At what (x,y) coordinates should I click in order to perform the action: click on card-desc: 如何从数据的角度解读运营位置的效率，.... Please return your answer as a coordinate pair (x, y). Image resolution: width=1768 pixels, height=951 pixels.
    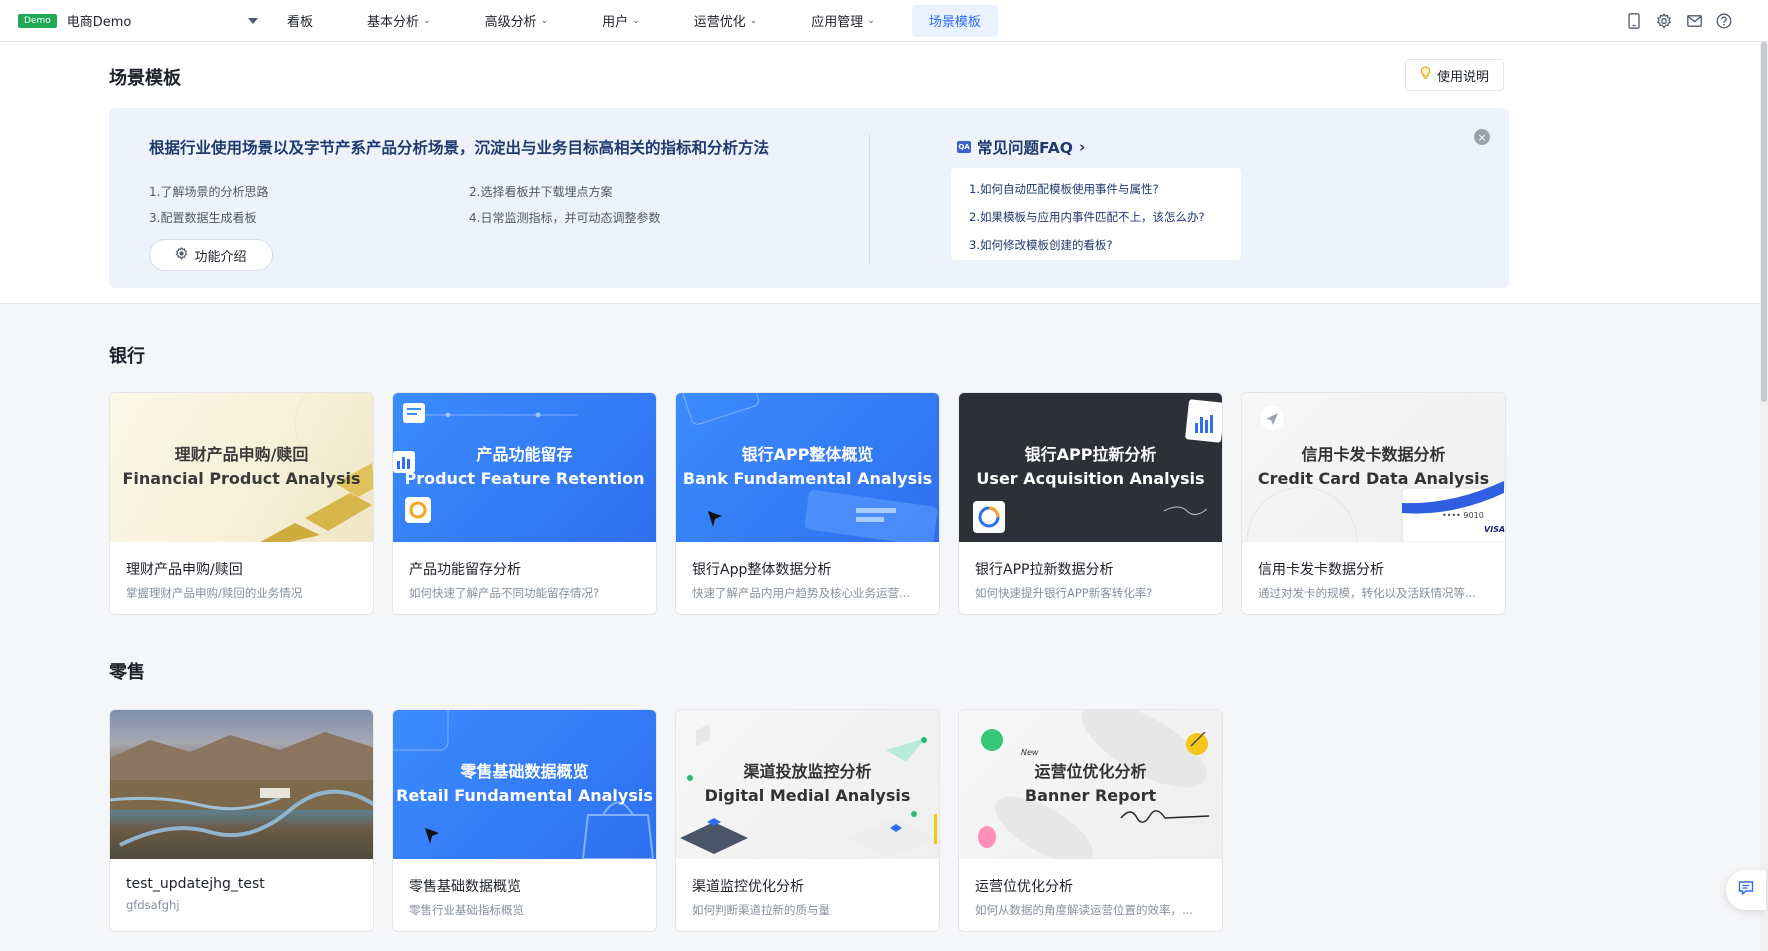
    Looking at the image, I should click on (1084, 910).